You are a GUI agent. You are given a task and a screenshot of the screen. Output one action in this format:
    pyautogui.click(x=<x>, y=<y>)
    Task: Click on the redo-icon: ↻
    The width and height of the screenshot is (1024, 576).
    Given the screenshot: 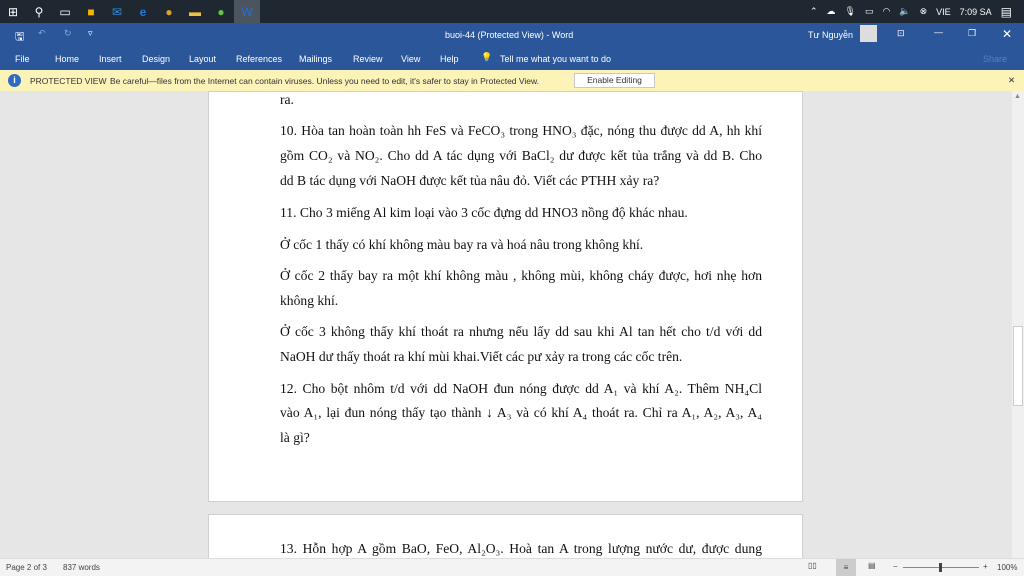 What is the action you would take?
    pyautogui.click(x=68, y=33)
    